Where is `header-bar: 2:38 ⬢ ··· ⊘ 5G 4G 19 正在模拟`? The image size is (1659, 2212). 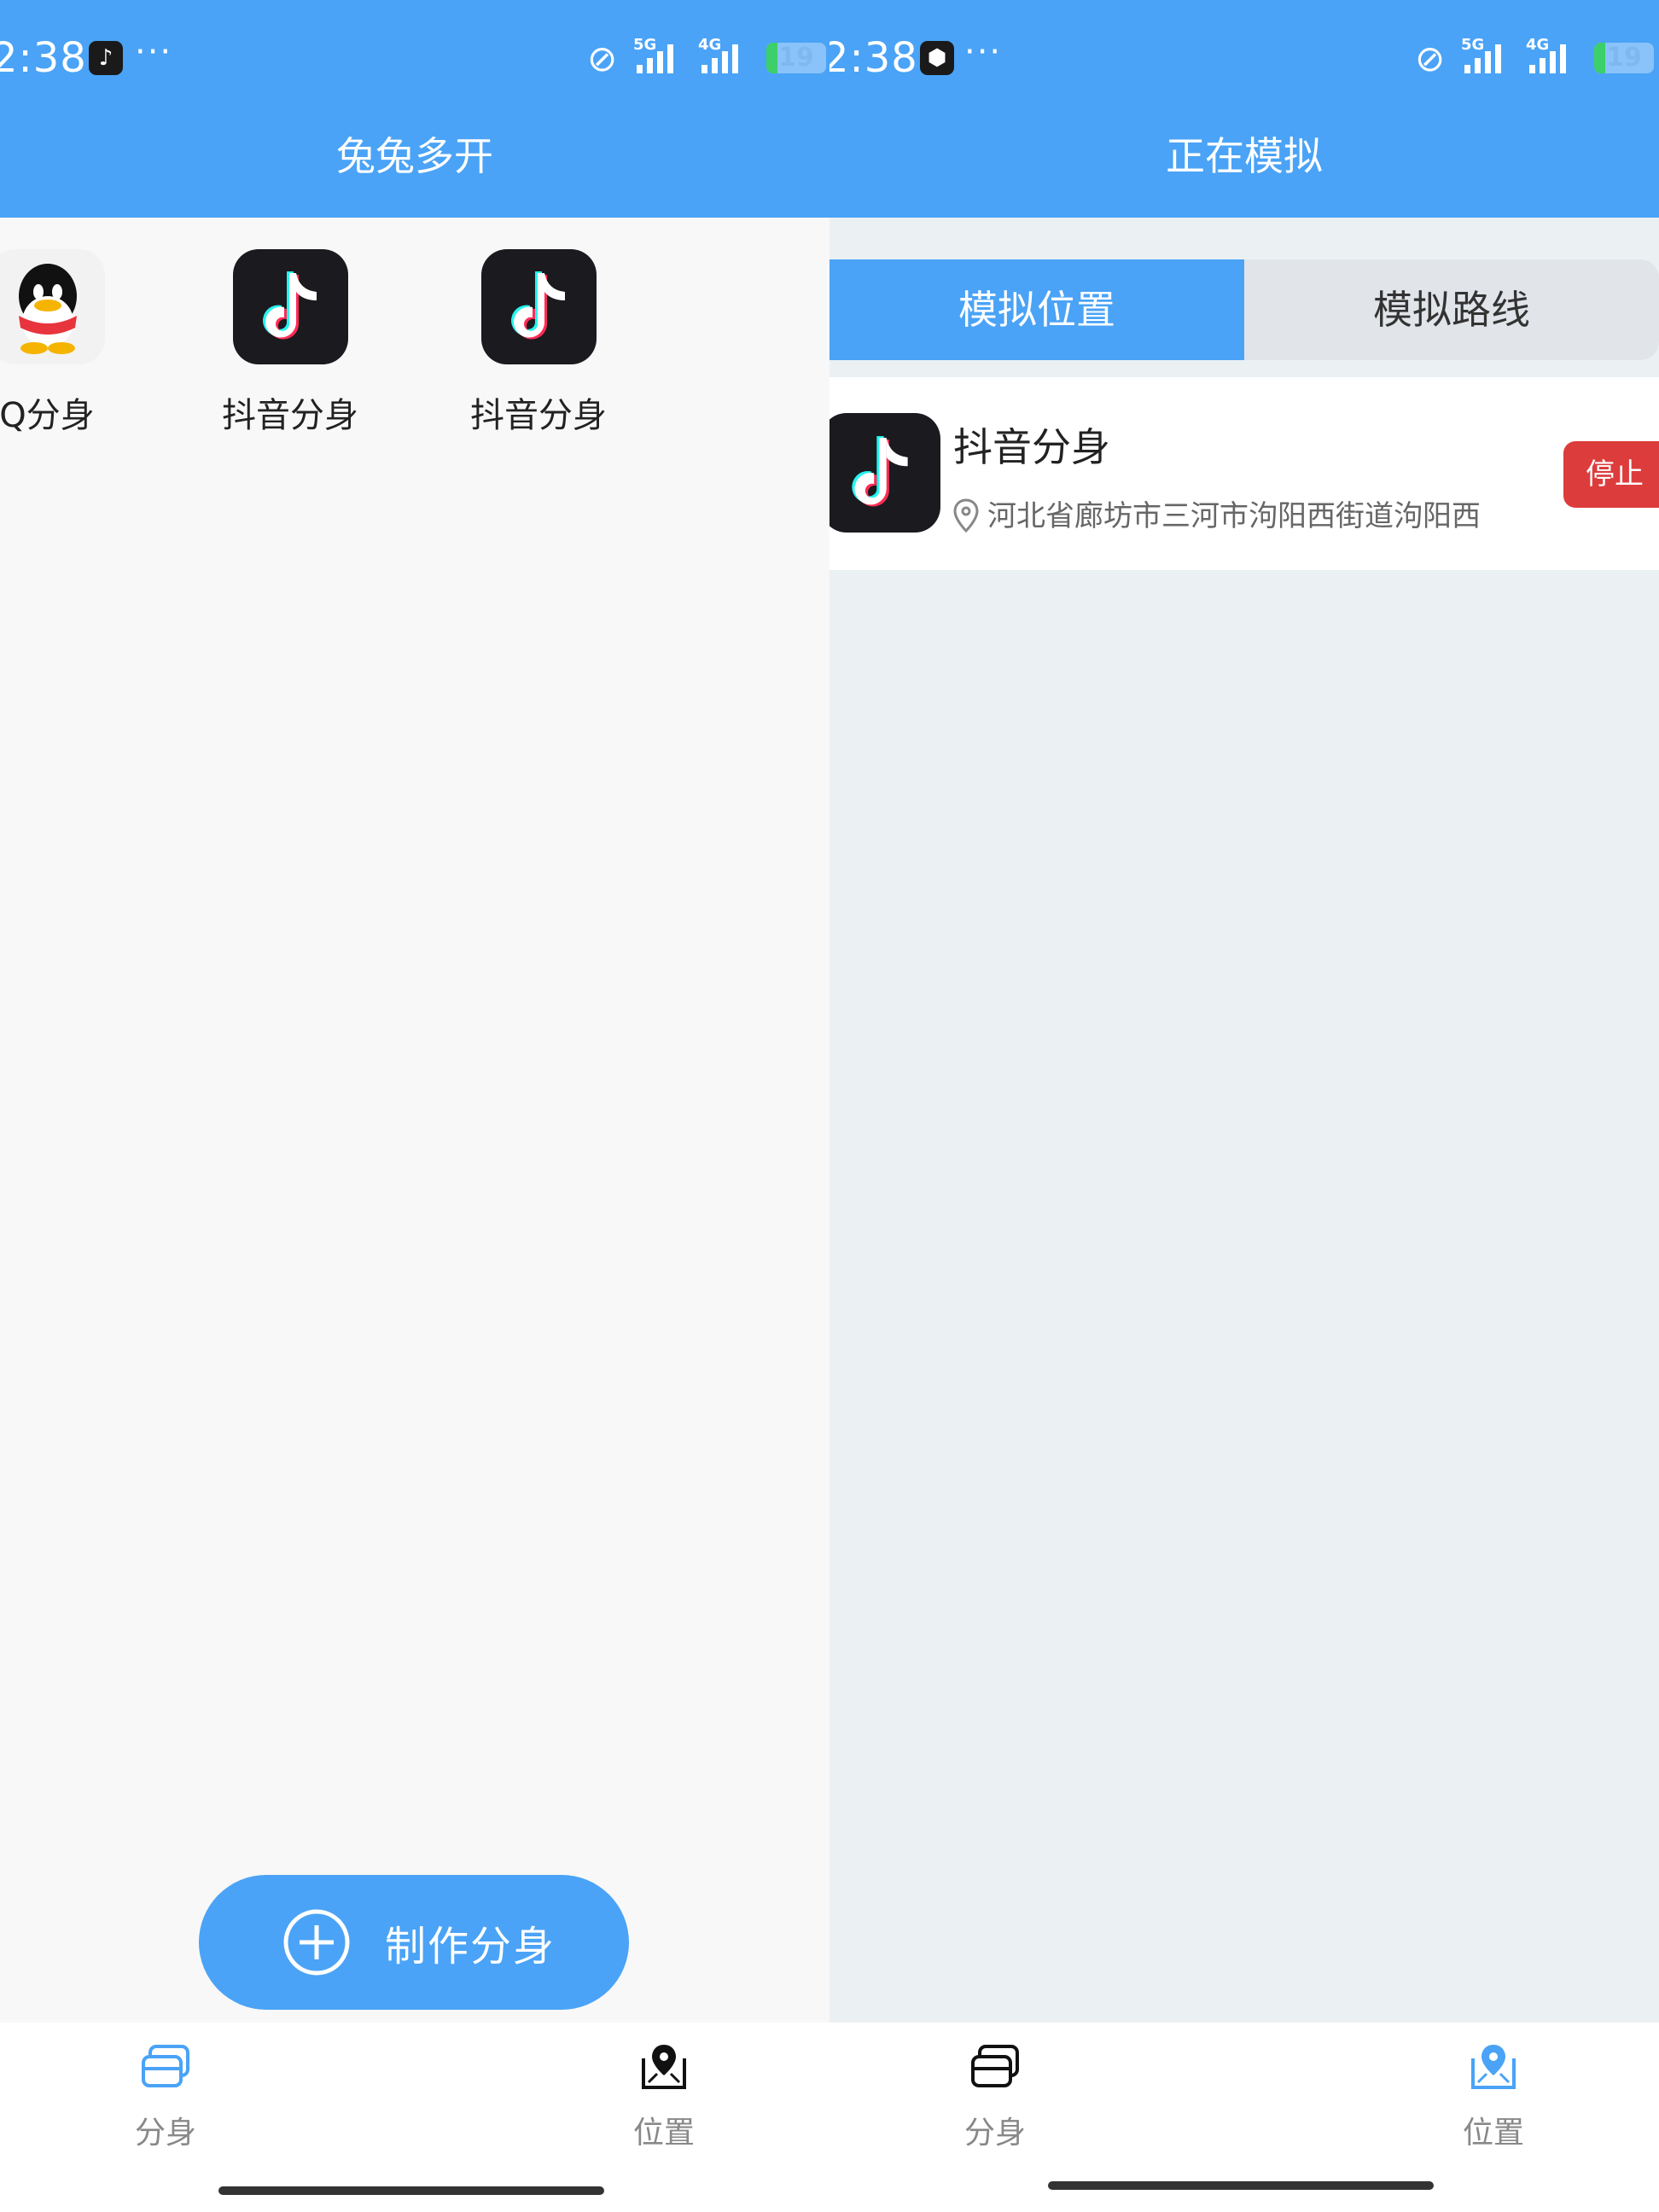 header-bar: 2:38 ⬢ ··· ⊘ 5G 4G 19 正在模拟 is located at coordinates (1244, 109).